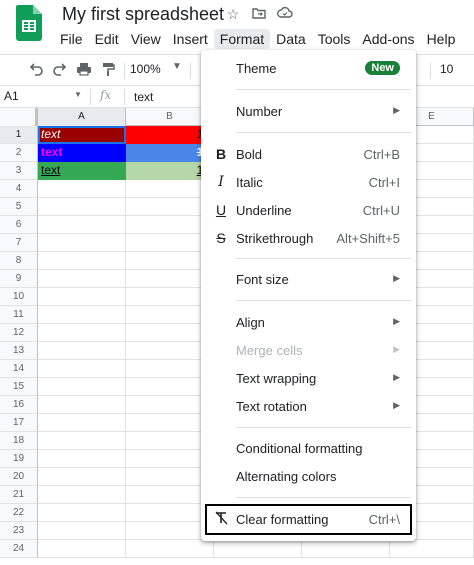  I want to click on menu-item-font-size: Font size ▶, so click(308, 280).